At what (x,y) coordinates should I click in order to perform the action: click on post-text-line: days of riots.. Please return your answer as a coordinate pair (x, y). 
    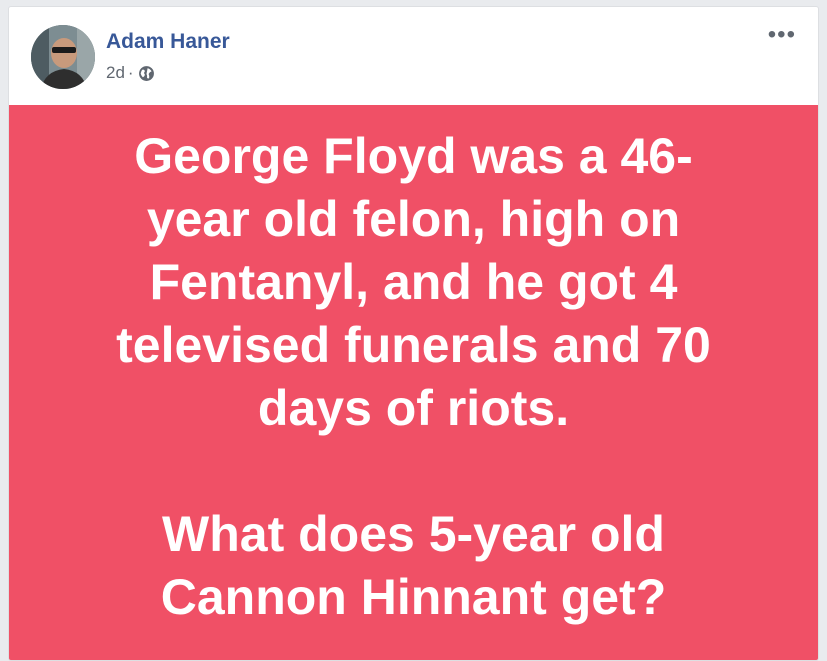
    Looking at the image, I should click on (413, 408).